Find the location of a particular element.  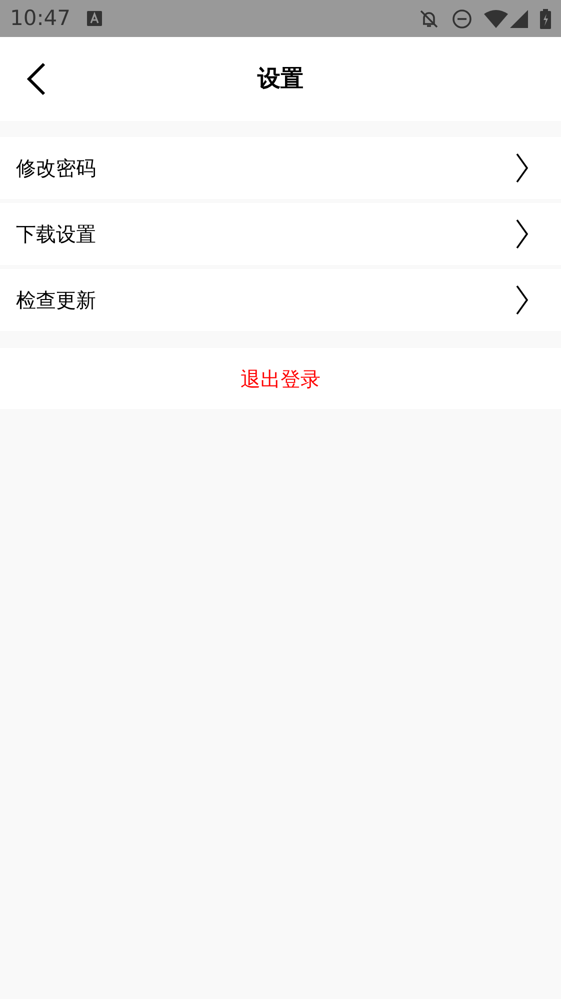

back-icon is located at coordinates (36, 79).